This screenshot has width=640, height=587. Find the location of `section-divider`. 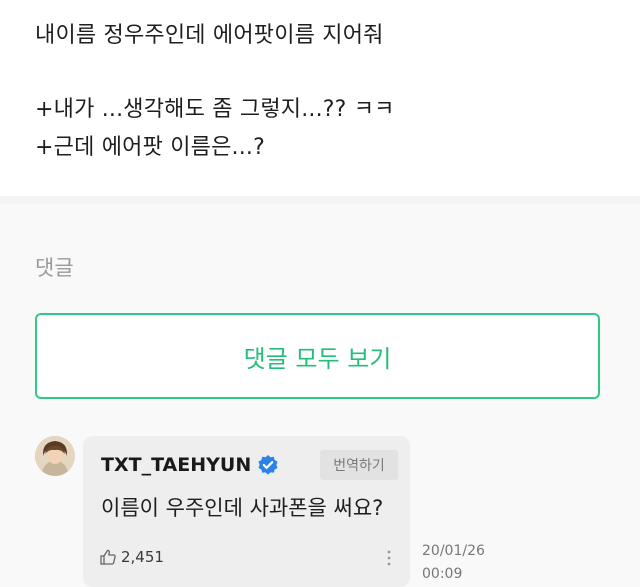

section-divider is located at coordinates (320, 200).